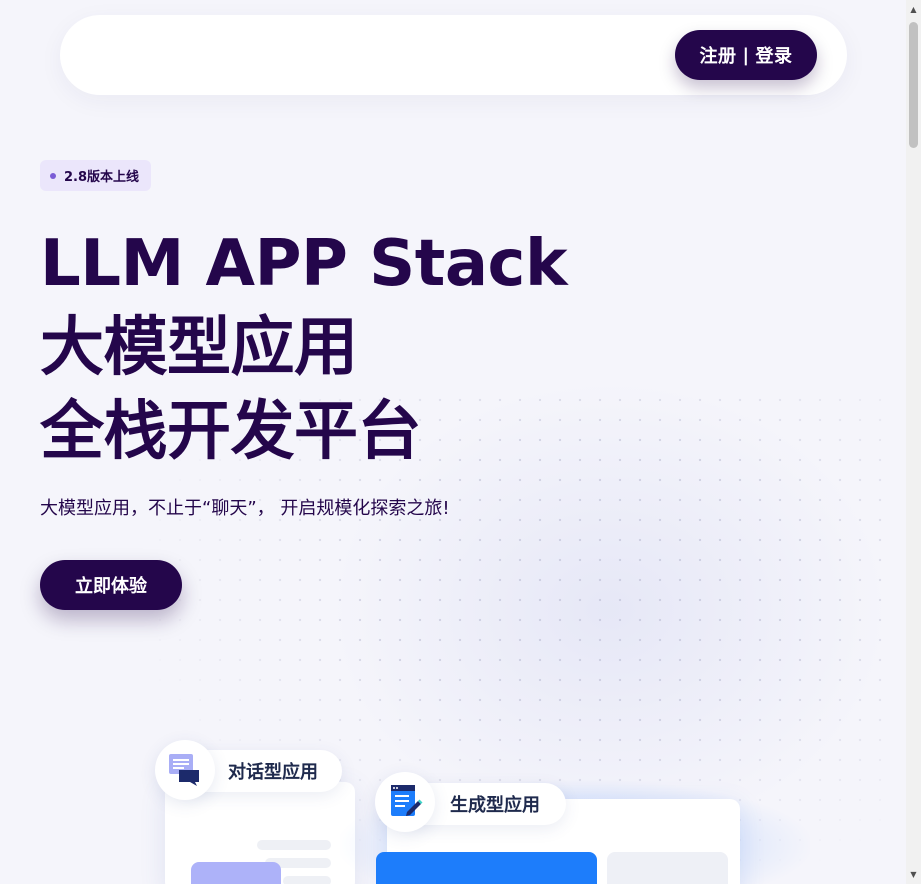 The height and width of the screenshot is (884, 921). Describe the element at coordinates (717, 55) in the screenshot. I see `register-label: 注册` at that location.